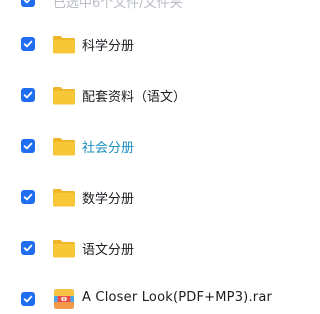 This screenshot has width=320, height=314. Describe the element at coordinates (118, 5) in the screenshot. I see `selection-count-text: 已选中6个文件/文件夹` at that location.